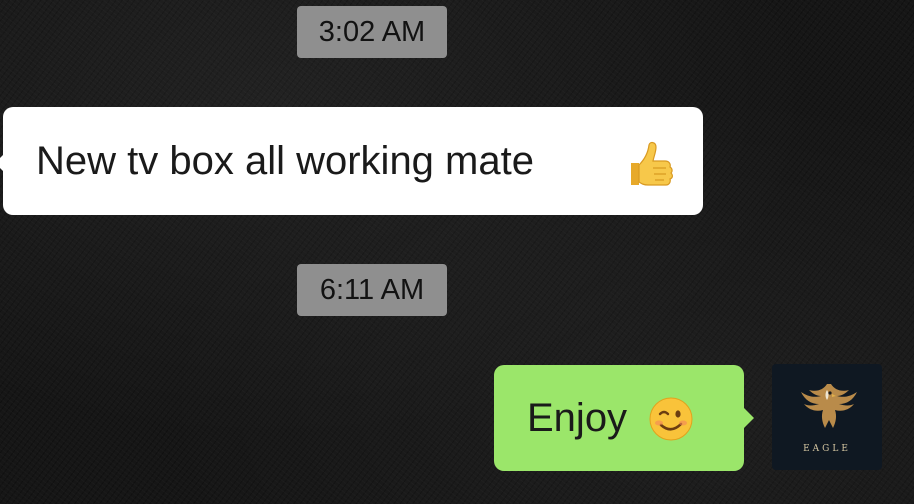 The width and height of the screenshot is (914, 504). What do you see at coordinates (372, 32) in the screenshot?
I see `timestamp-chip: 3:02 AM` at bounding box center [372, 32].